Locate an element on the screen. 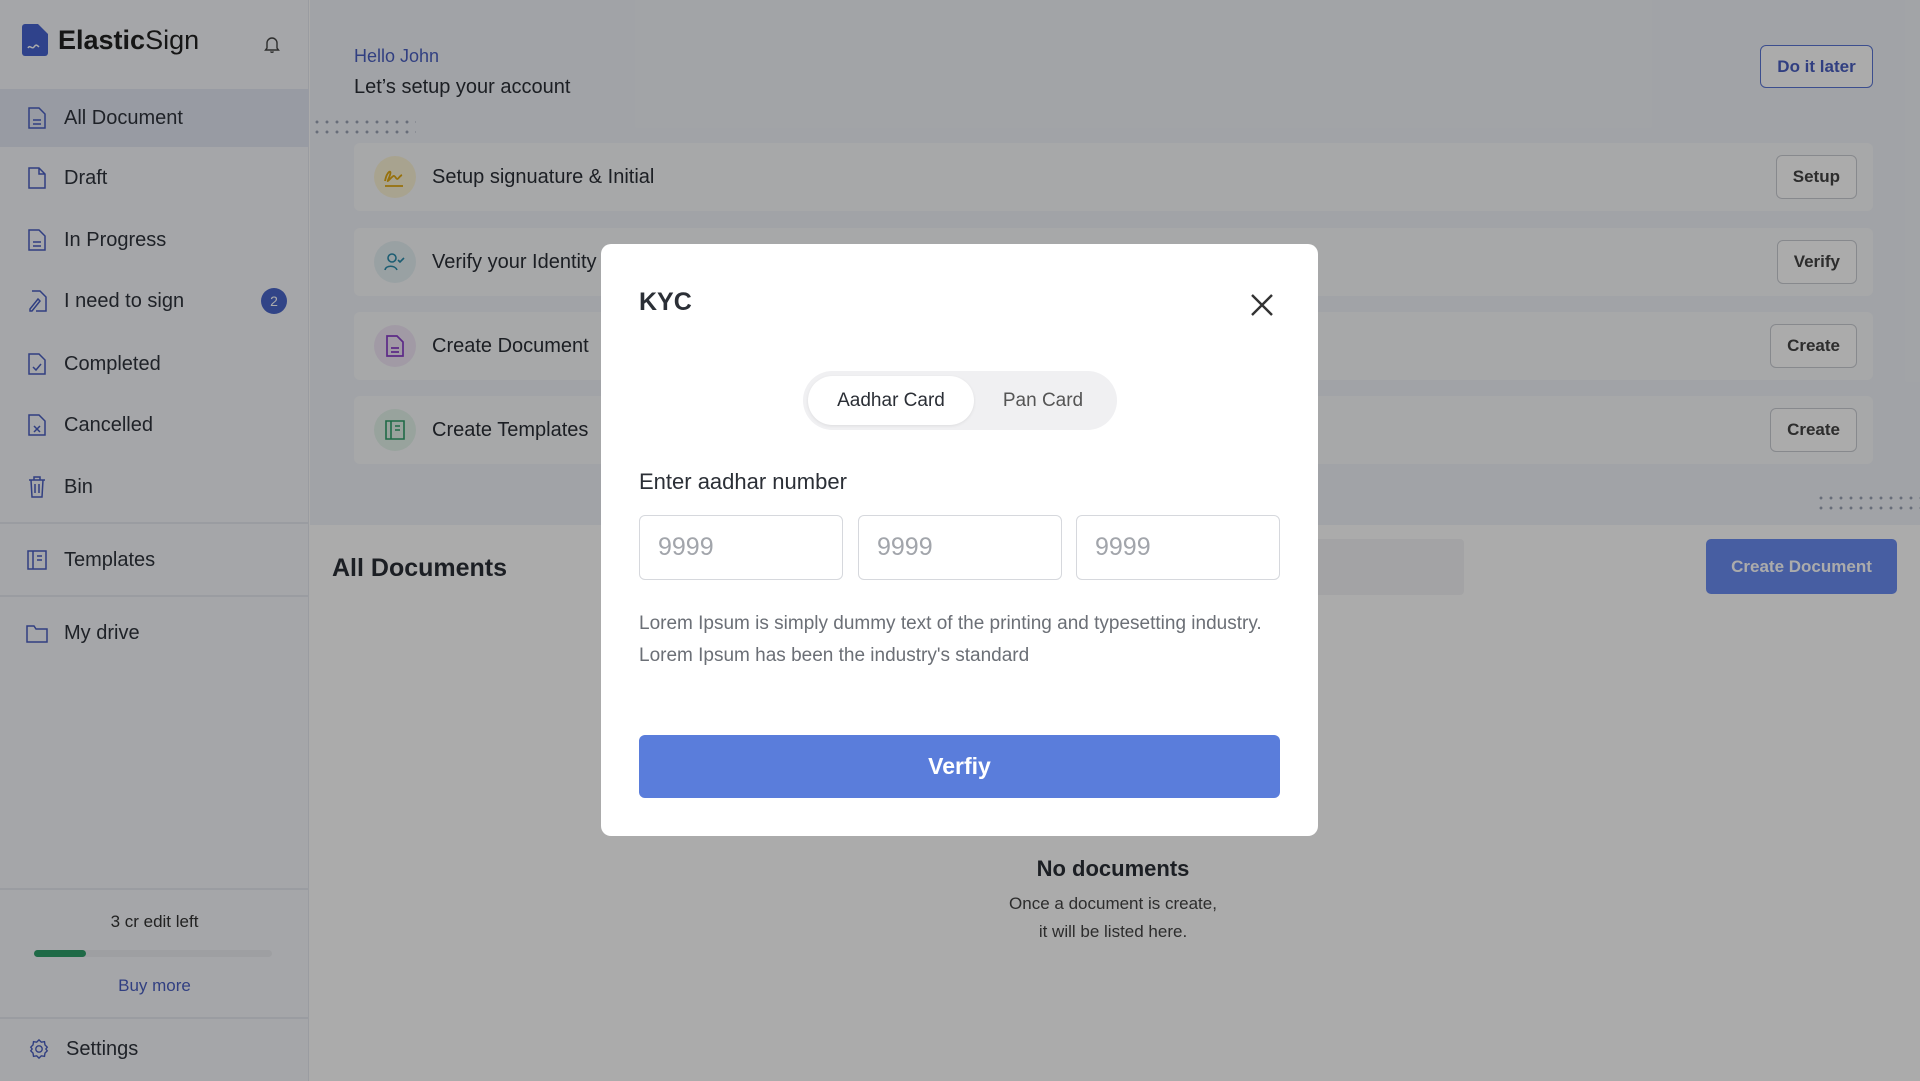  tab-pan-card: Pan Card is located at coordinates (1043, 400).